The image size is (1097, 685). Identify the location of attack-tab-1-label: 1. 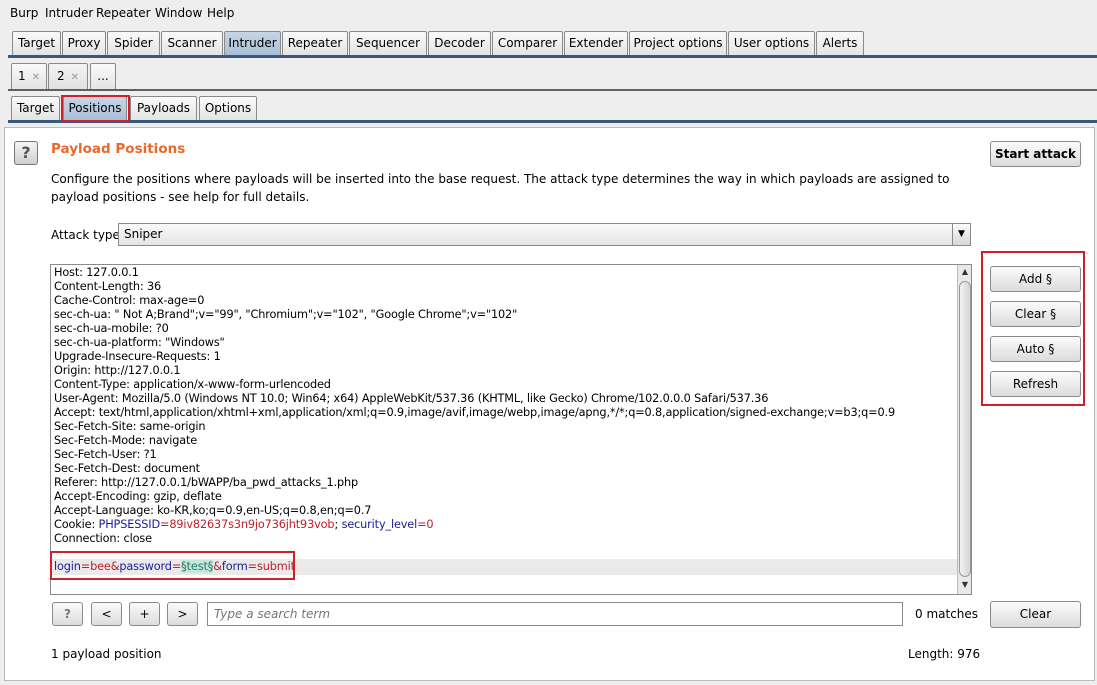
(21, 76).